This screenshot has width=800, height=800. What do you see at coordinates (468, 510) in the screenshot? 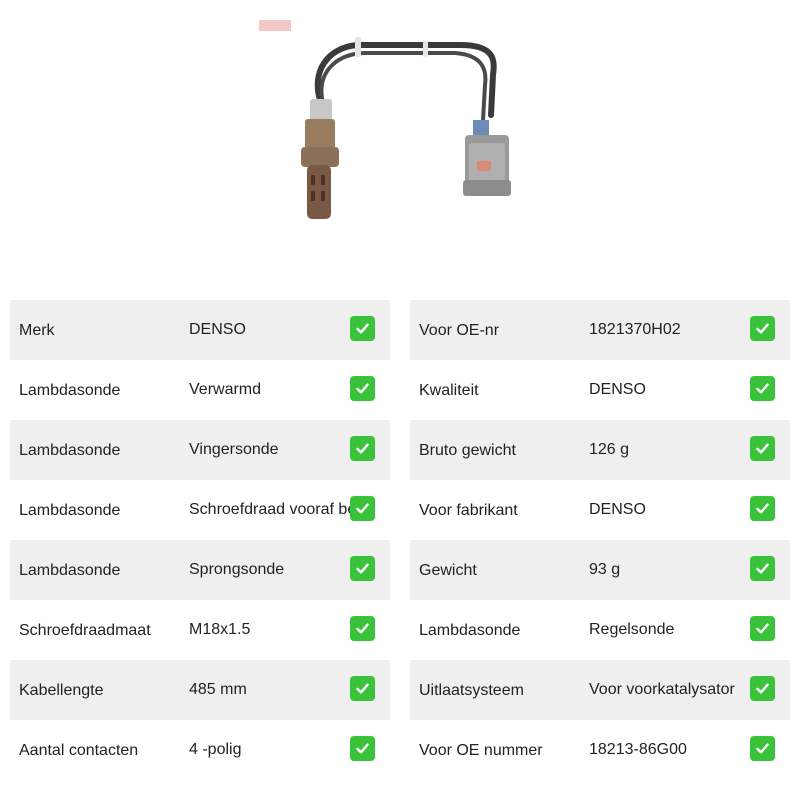
I see `spec-label: Voor fabrikant` at bounding box center [468, 510].